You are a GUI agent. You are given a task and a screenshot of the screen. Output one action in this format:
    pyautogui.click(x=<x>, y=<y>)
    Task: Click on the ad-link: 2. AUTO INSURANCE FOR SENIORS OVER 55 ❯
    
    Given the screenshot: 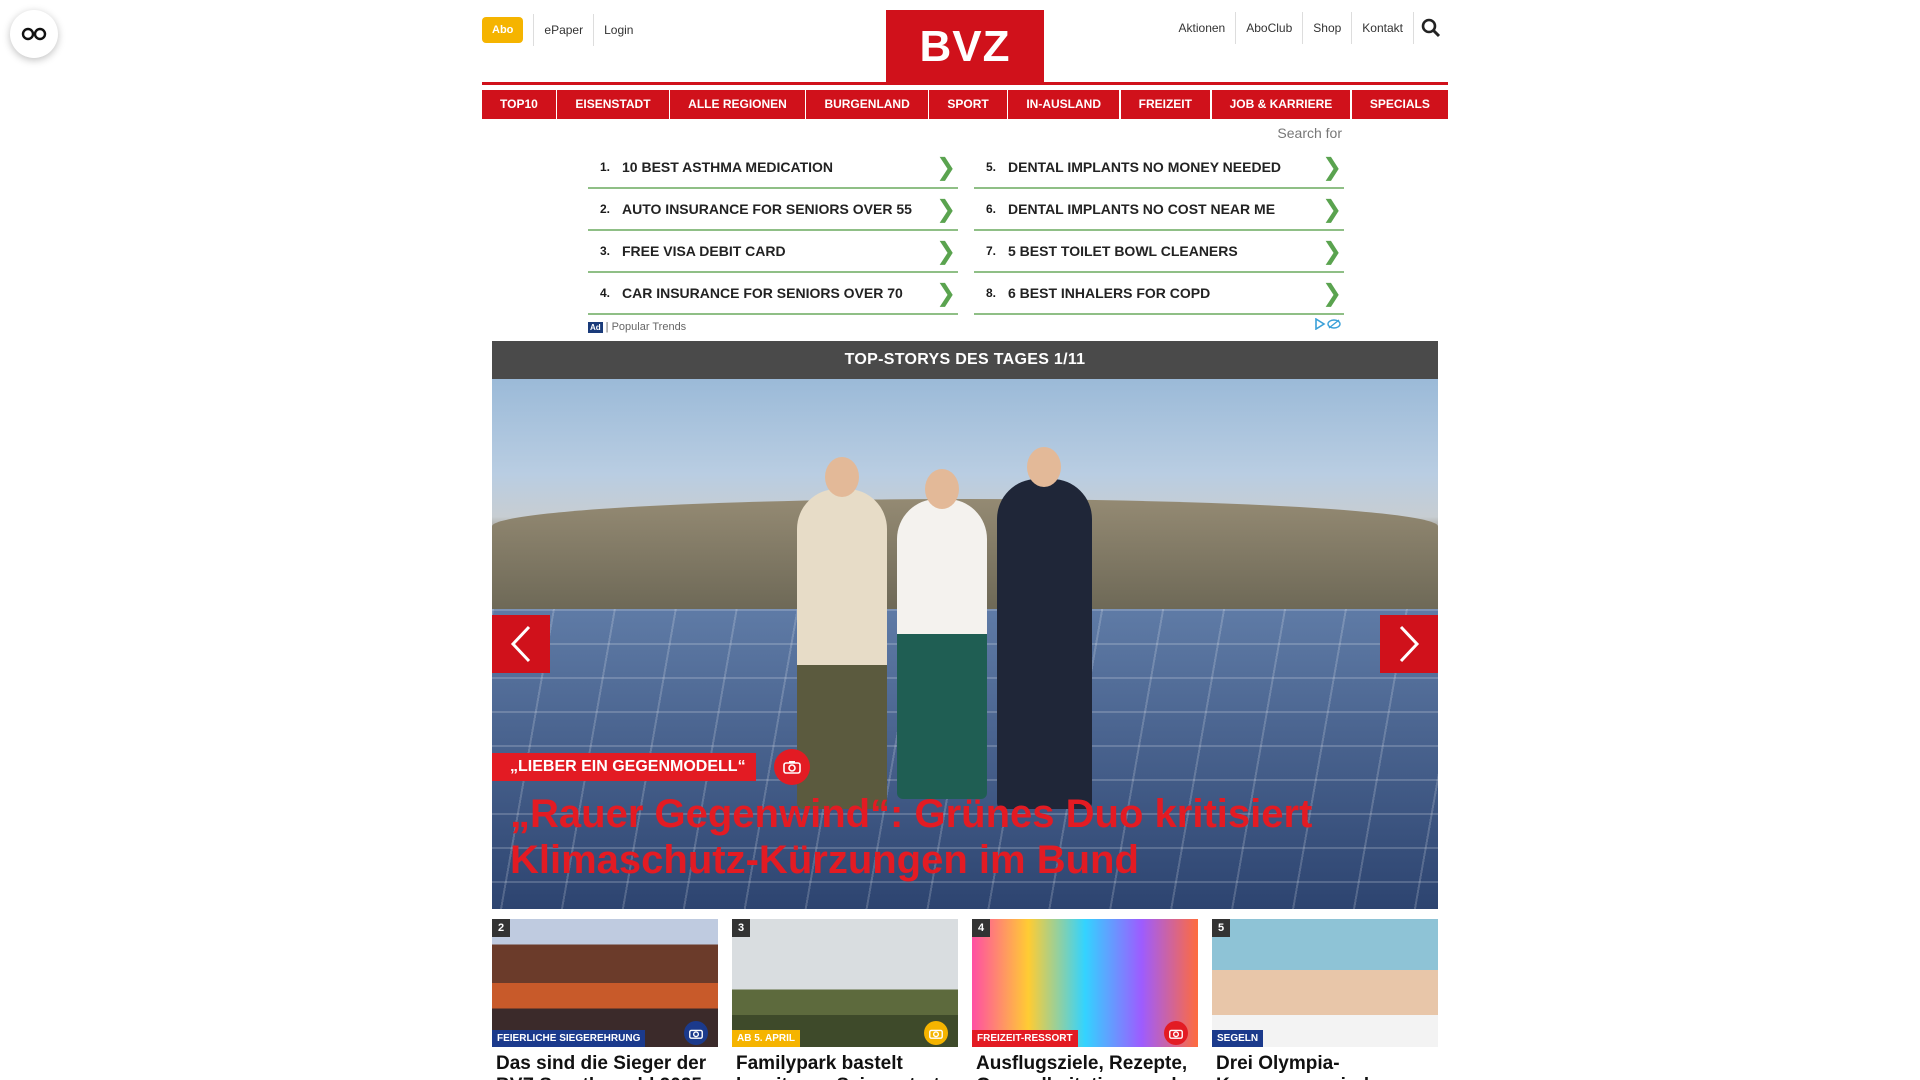 What is the action you would take?
    pyautogui.click(x=773, y=210)
    